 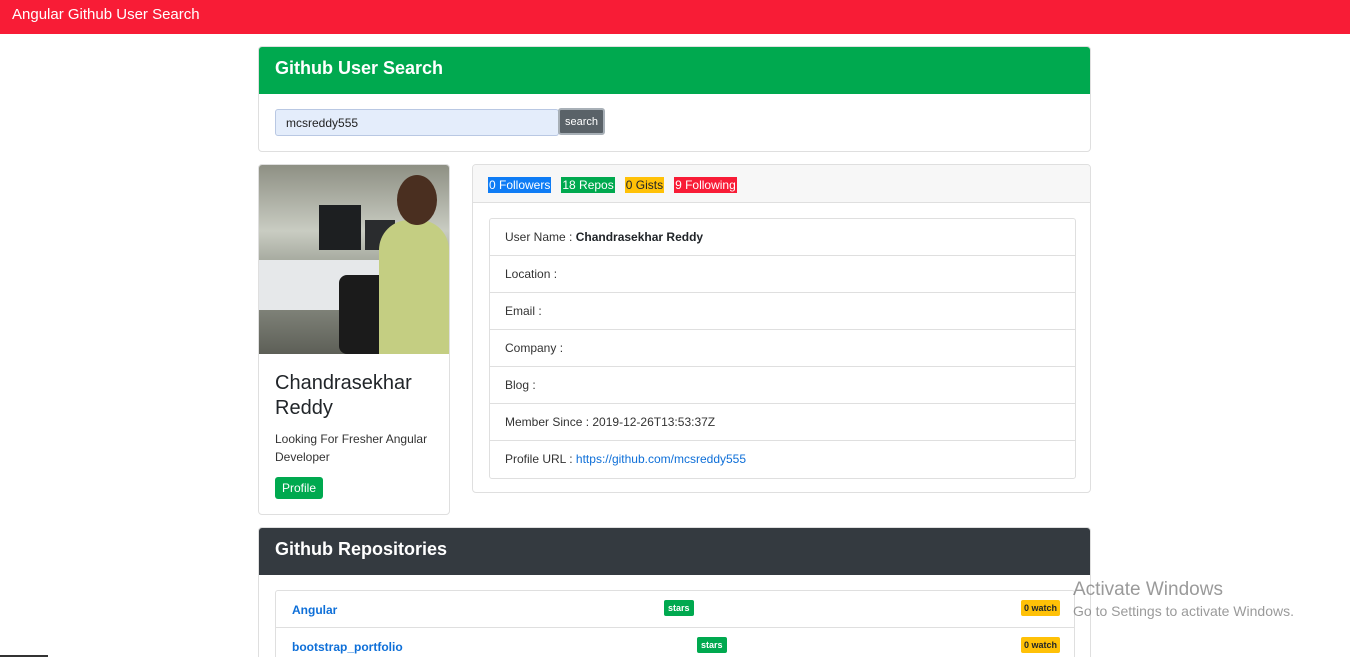 I want to click on watermark-subtitle: Go to Settings to activate Windows., so click(x=1183, y=611).